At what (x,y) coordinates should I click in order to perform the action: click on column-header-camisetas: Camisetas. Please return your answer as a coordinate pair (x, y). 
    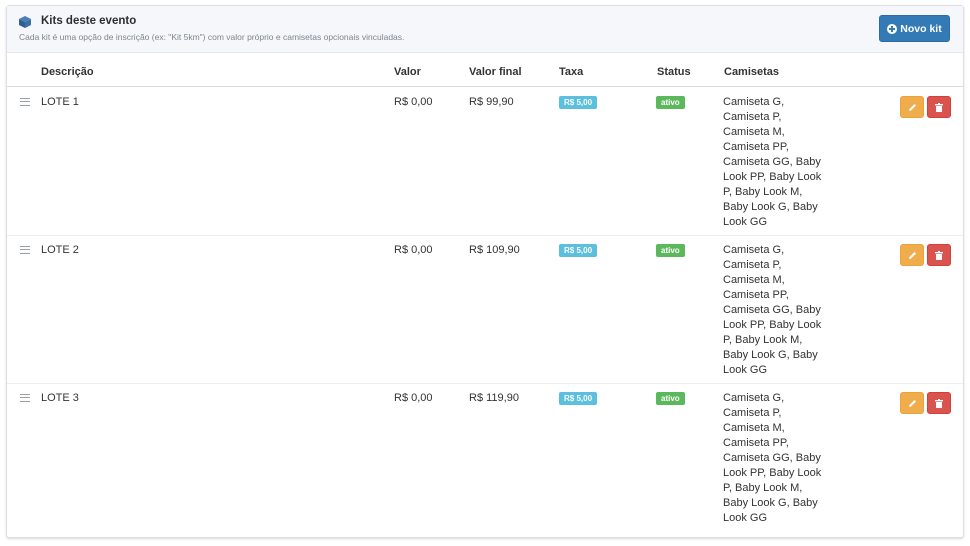
    Looking at the image, I should click on (752, 72).